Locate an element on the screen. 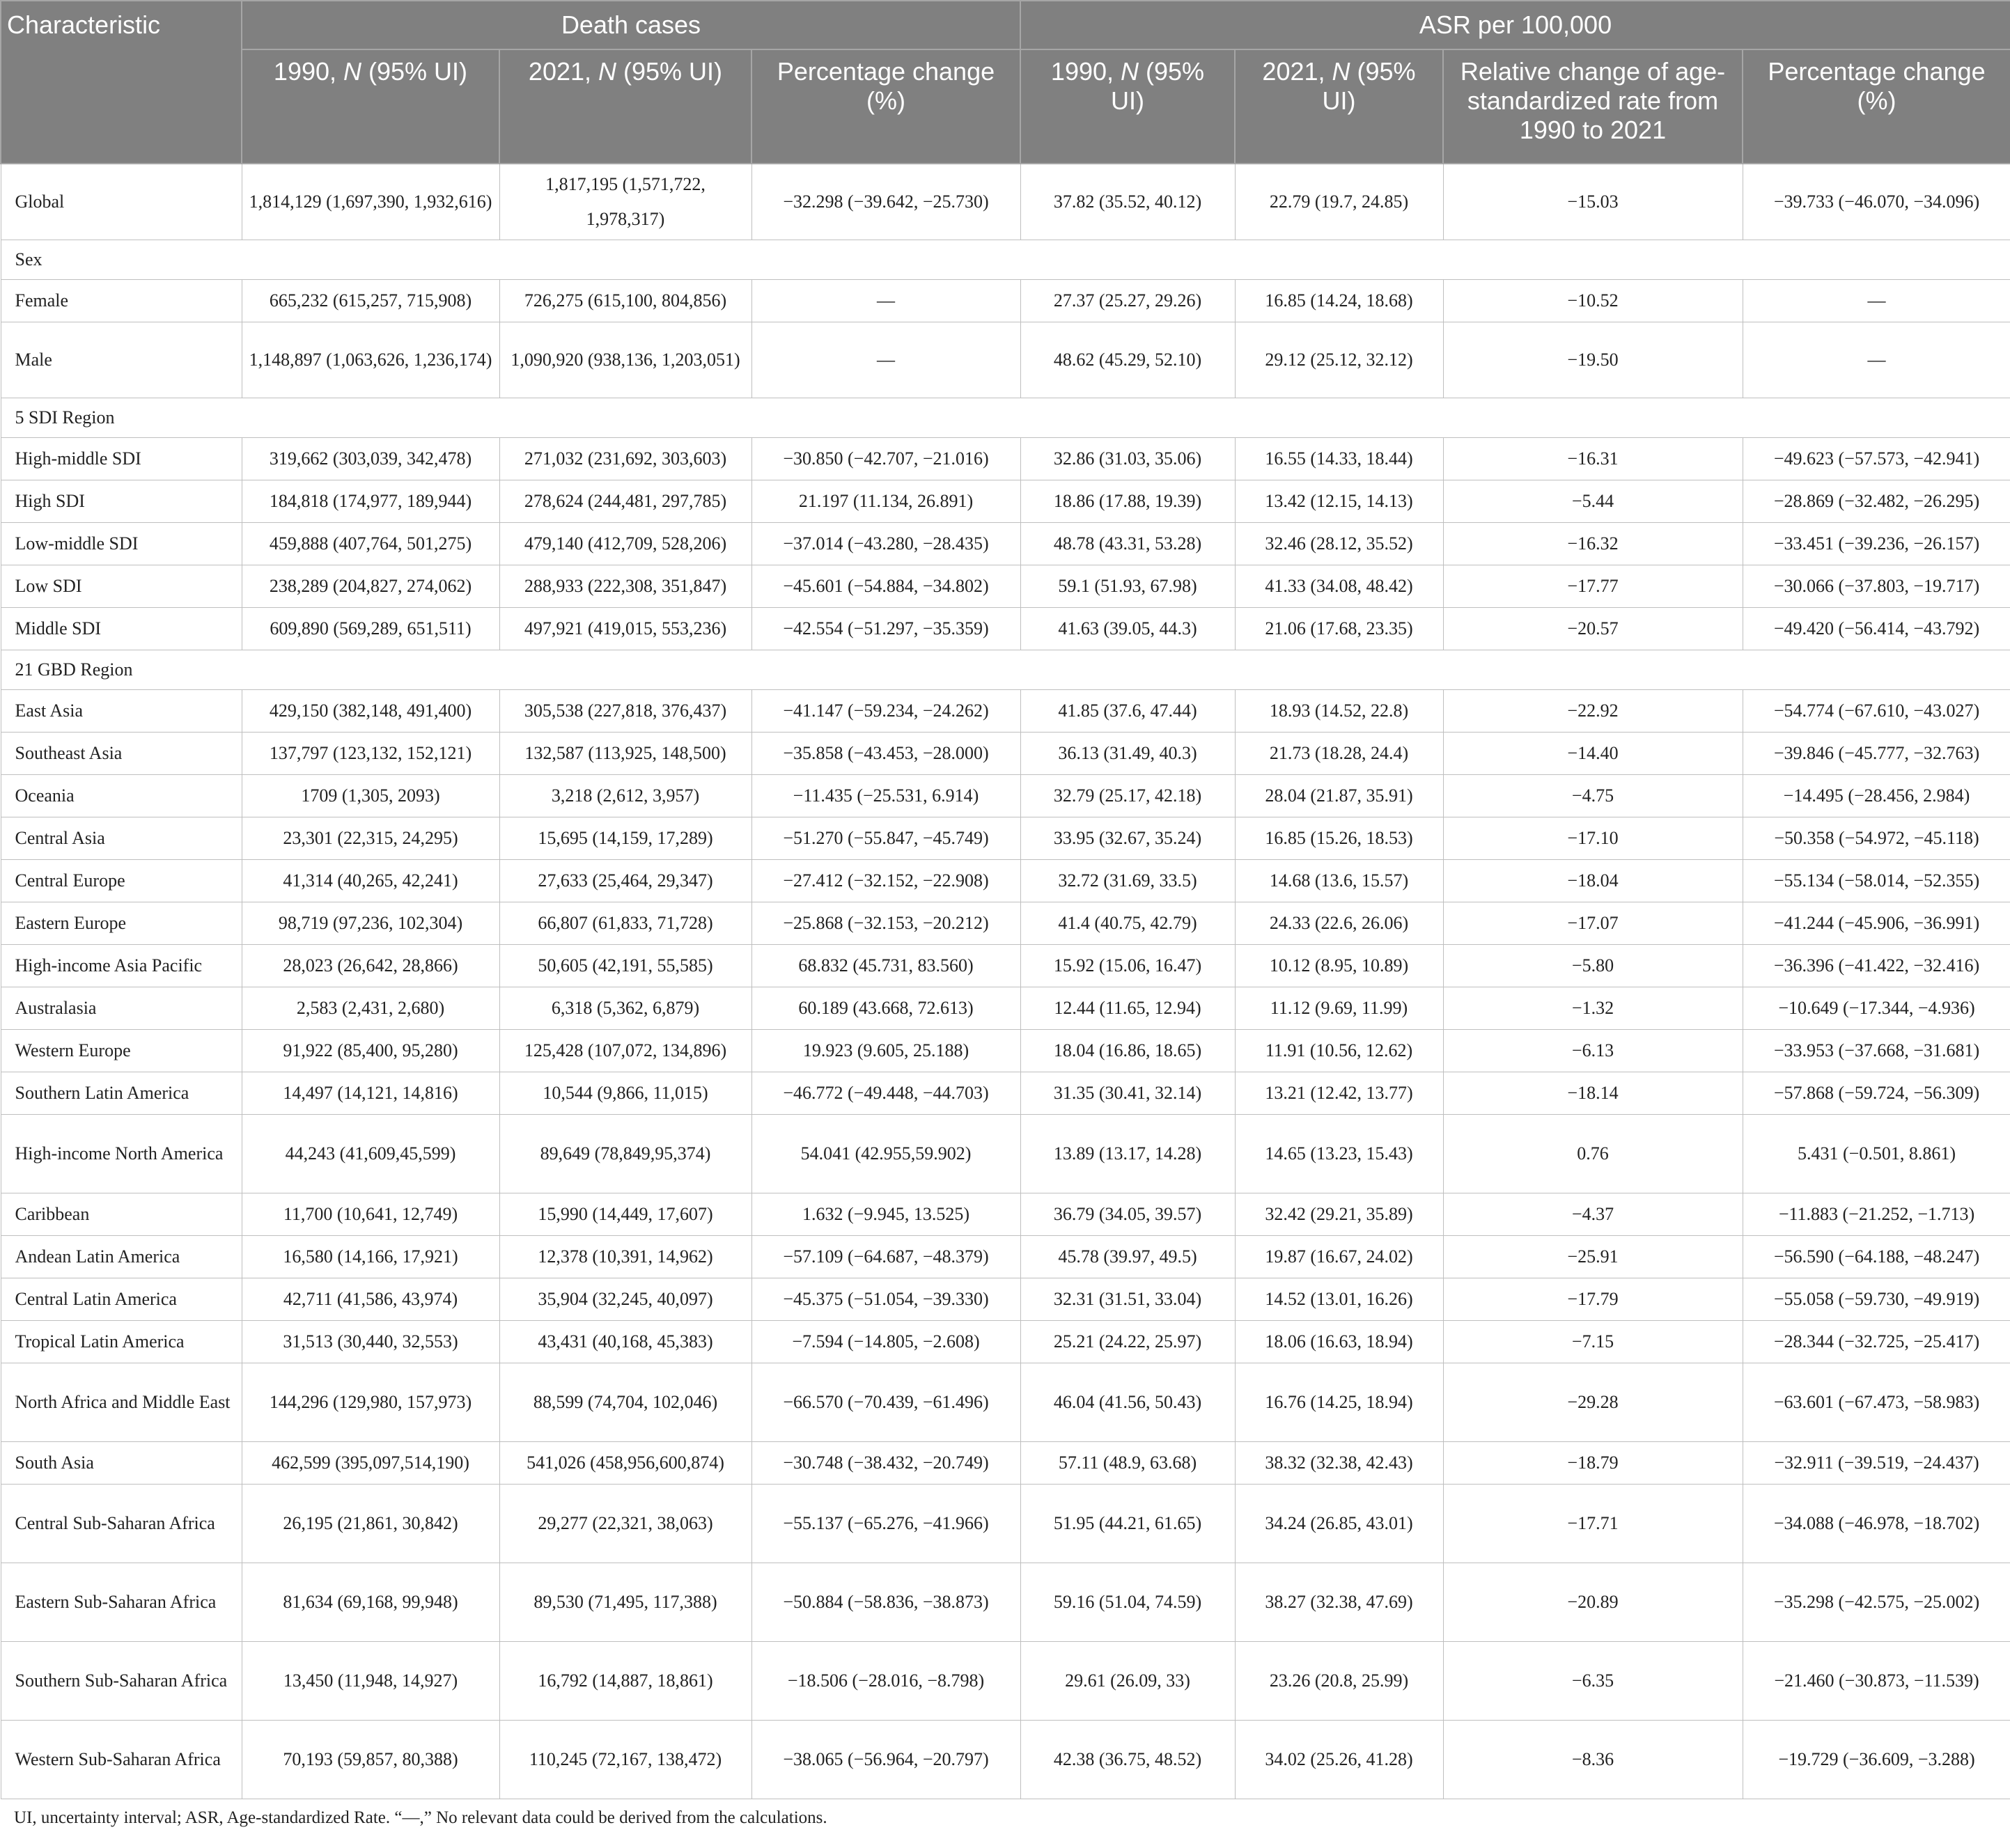  death-2021-cell: 305,538 (227,818, 376,437) is located at coordinates (625, 711).